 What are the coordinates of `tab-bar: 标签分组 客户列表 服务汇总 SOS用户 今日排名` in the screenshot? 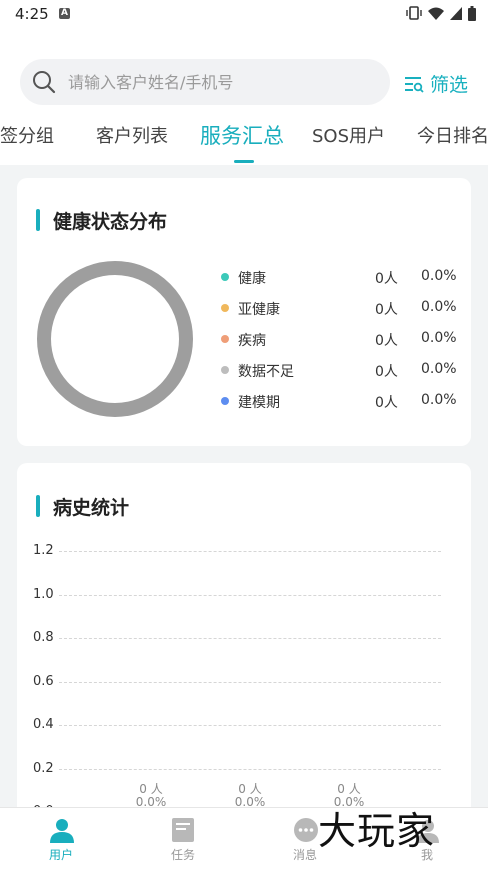 It's located at (244, 140).